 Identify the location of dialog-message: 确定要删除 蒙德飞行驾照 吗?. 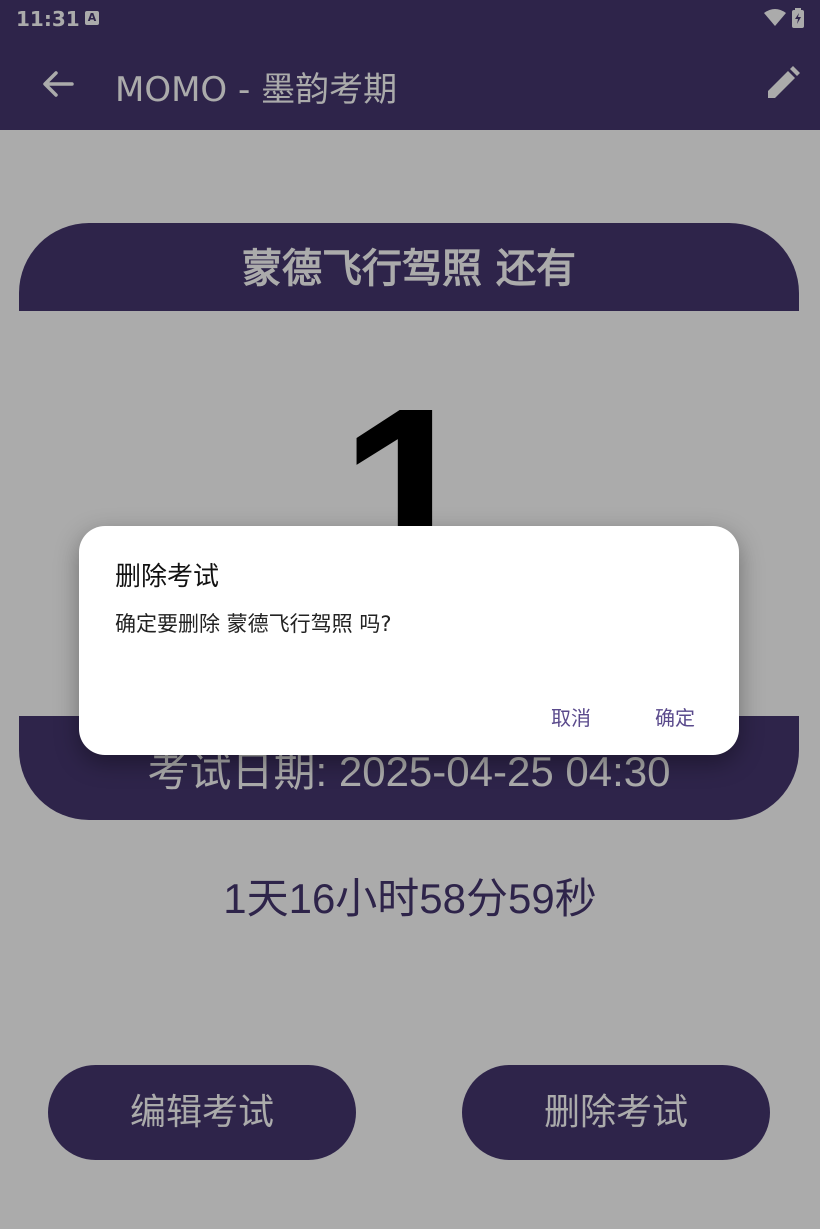
(253, 624).